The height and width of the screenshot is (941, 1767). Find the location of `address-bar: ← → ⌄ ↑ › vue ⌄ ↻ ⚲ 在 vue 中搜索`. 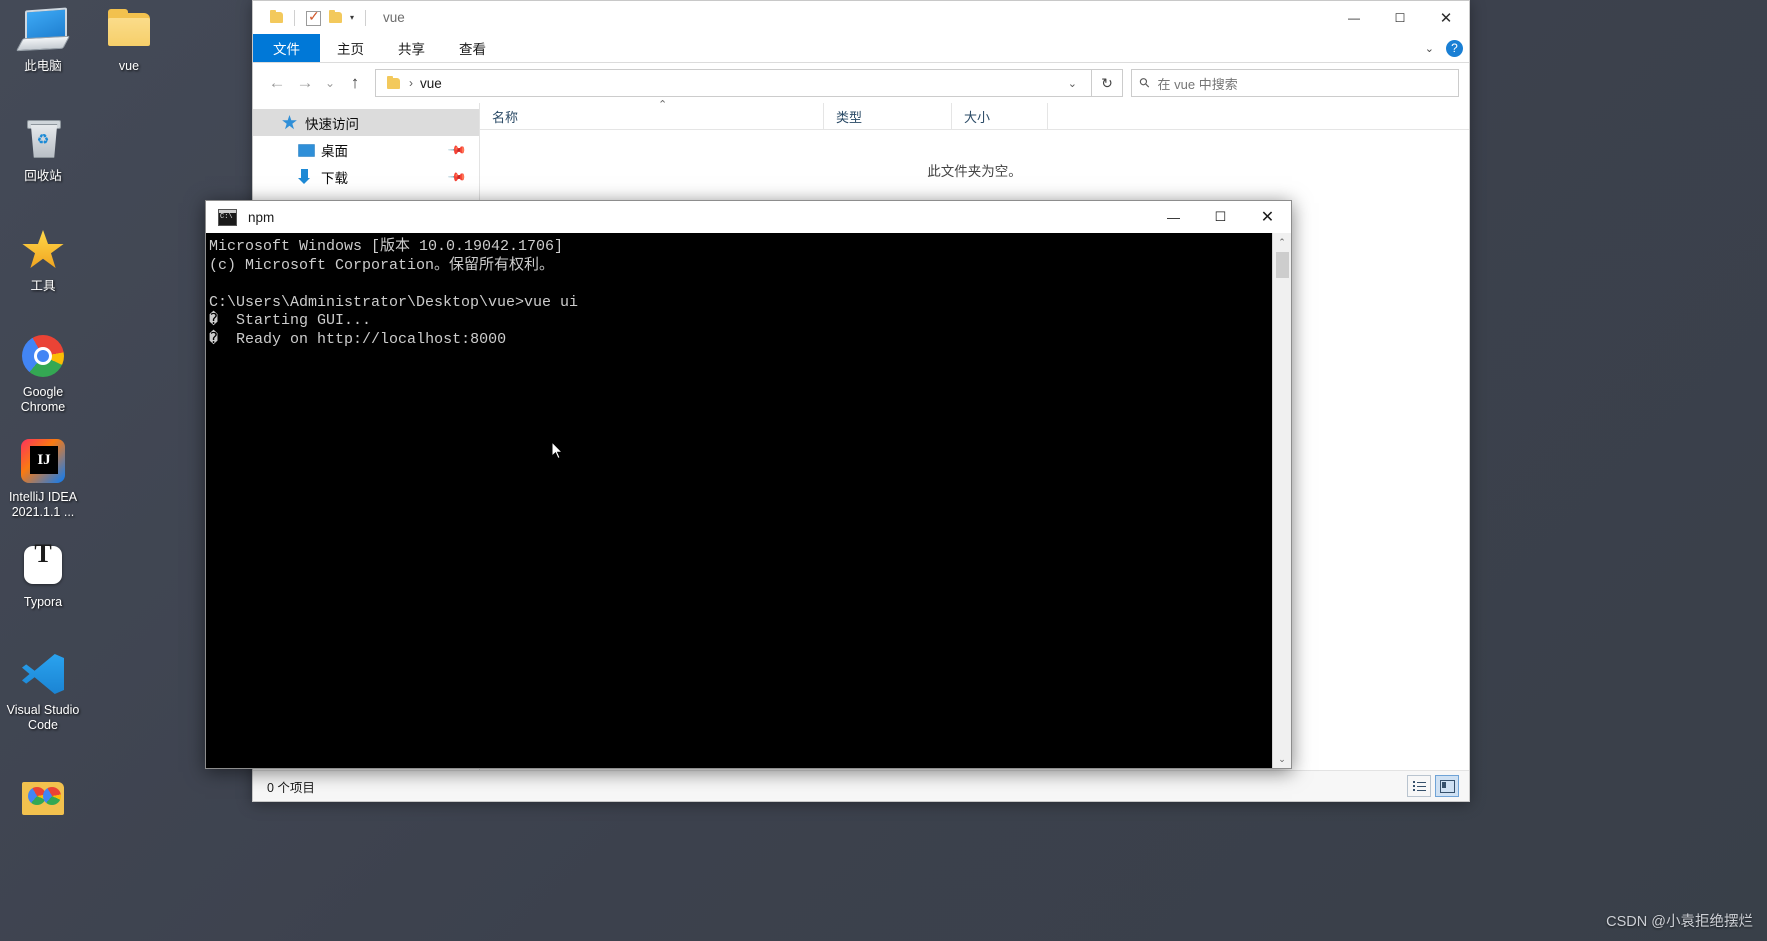

address-bar: ← → ⌄ ↑ › vue ⌄ ↻ ⚲ 在 vue 中搜索 is located at coordinates (861, 83).